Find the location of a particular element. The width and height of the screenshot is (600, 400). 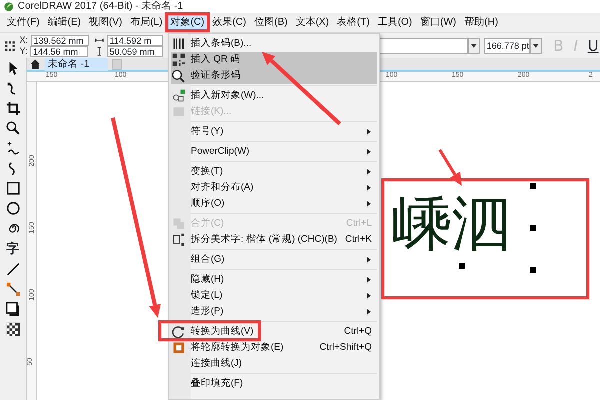

insert-object-icon is located at coordinates (179, 96).